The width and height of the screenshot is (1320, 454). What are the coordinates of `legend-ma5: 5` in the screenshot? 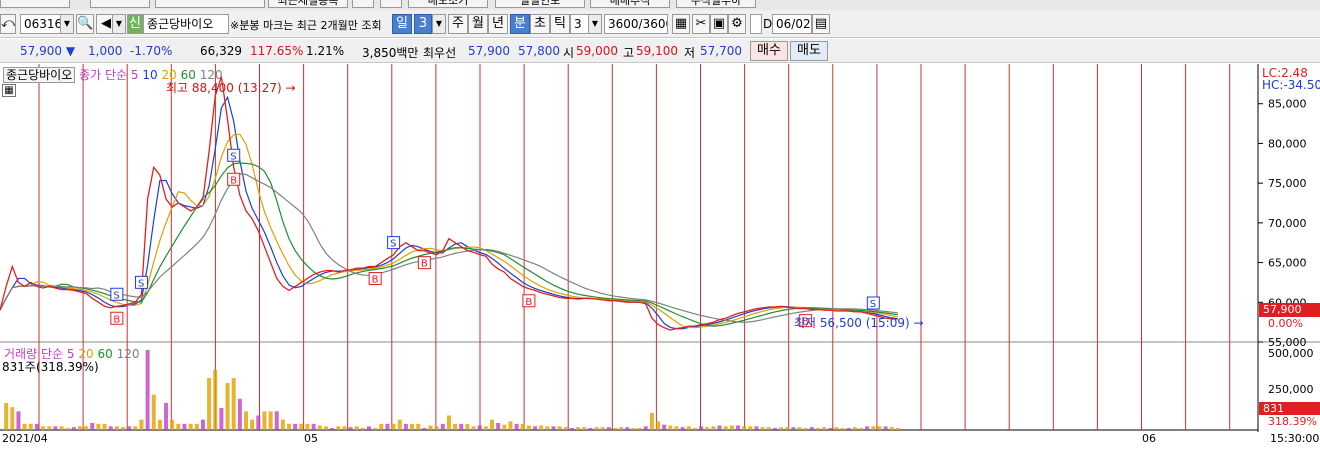 It's located at (134, 75).